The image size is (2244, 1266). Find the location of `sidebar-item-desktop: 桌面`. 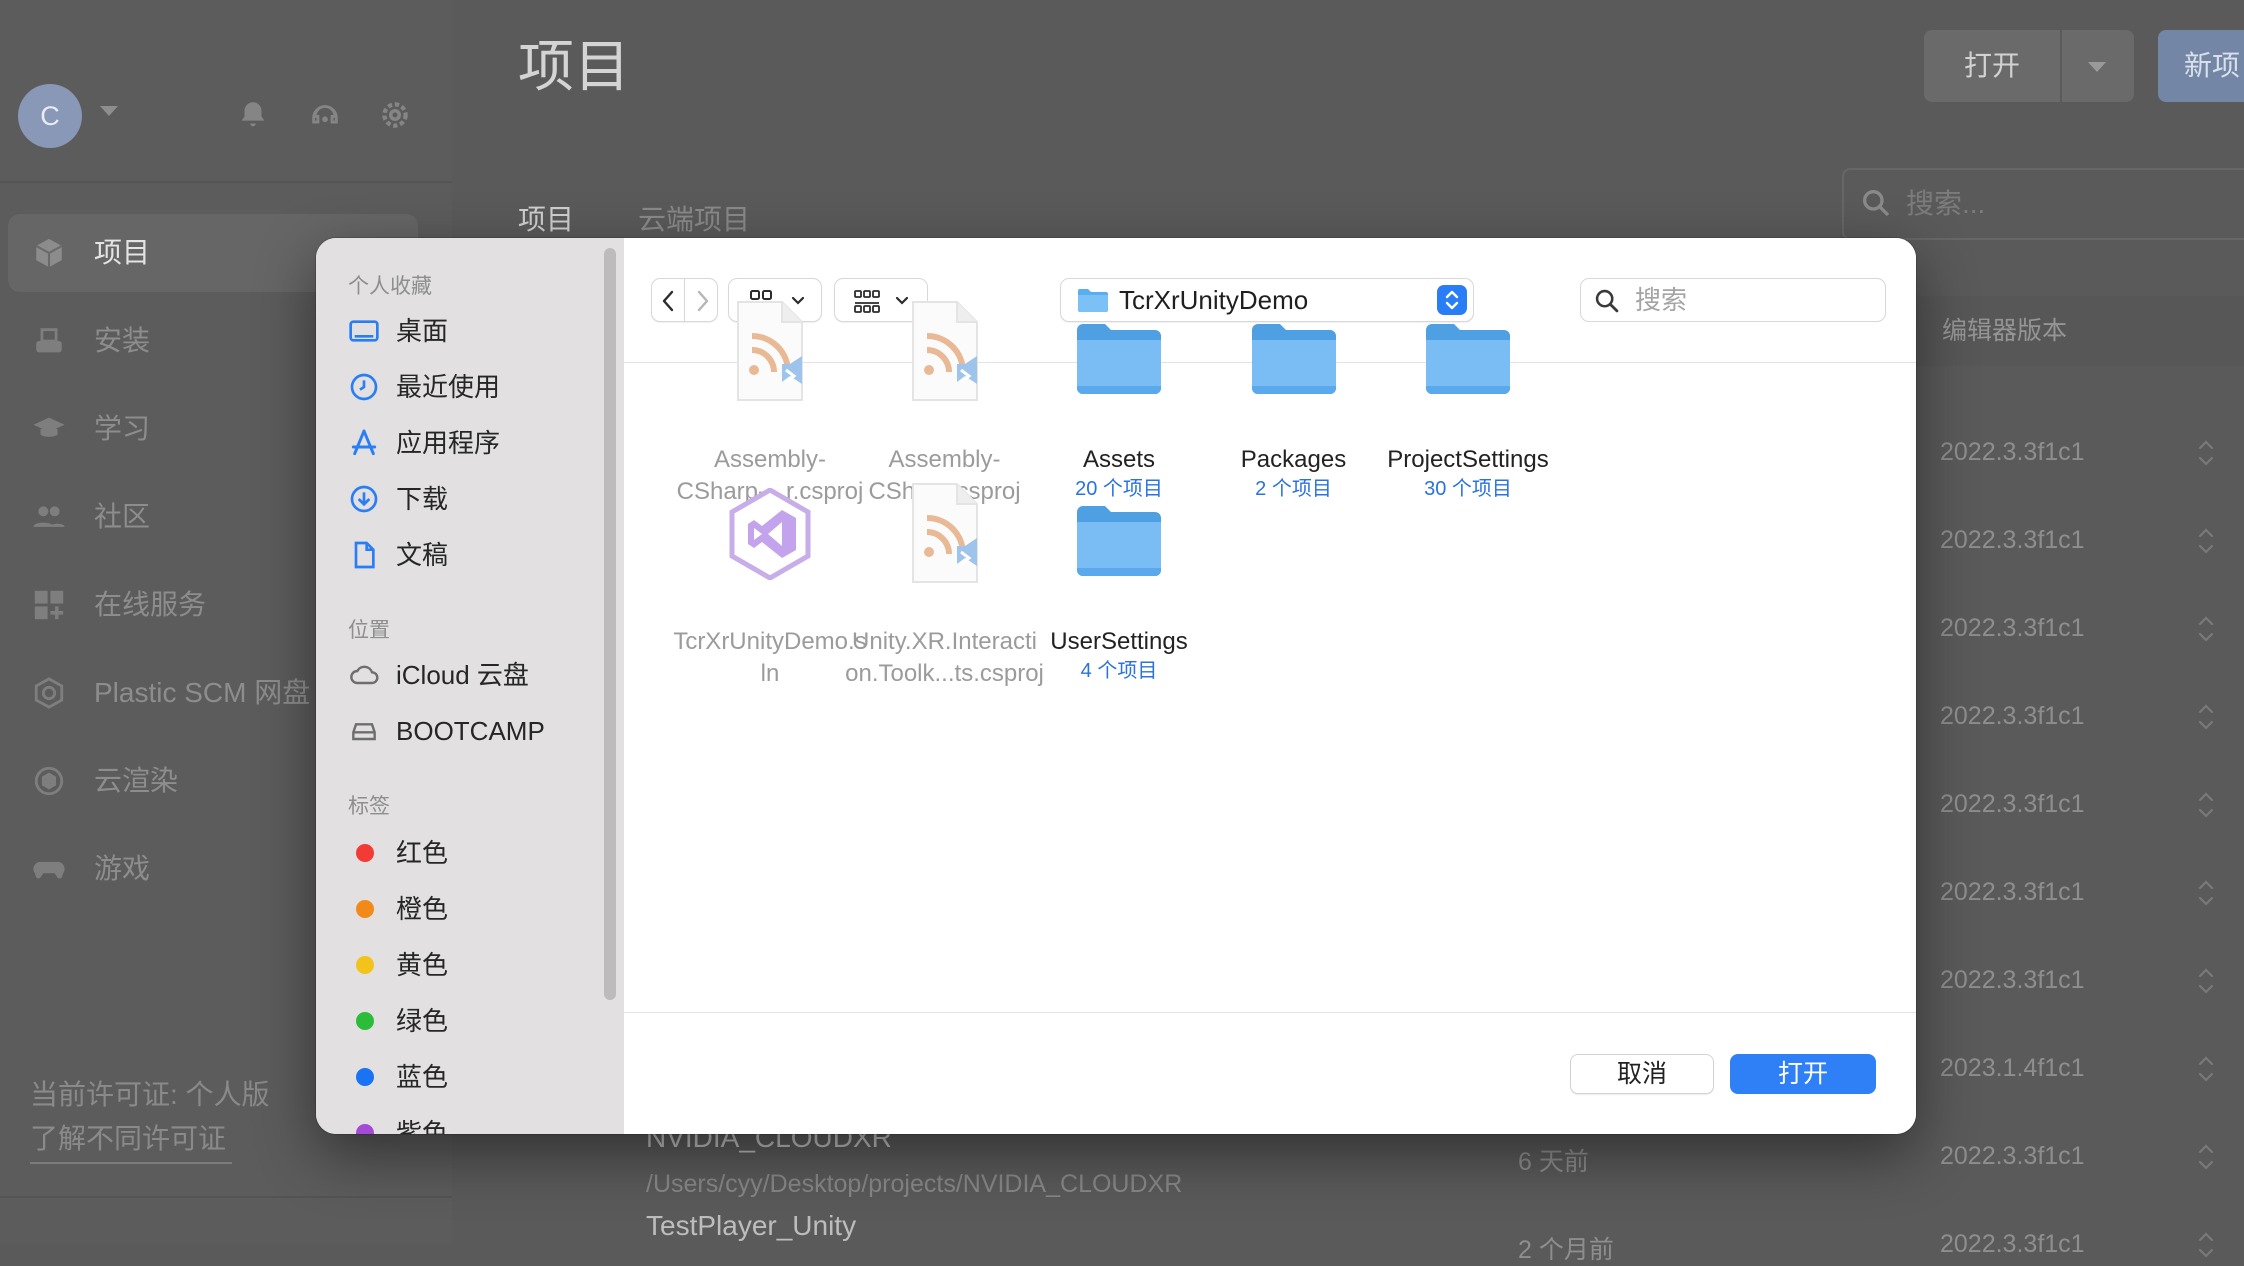

sidebar-item-desktop: 桌面 is located at coordinates (478, 331).